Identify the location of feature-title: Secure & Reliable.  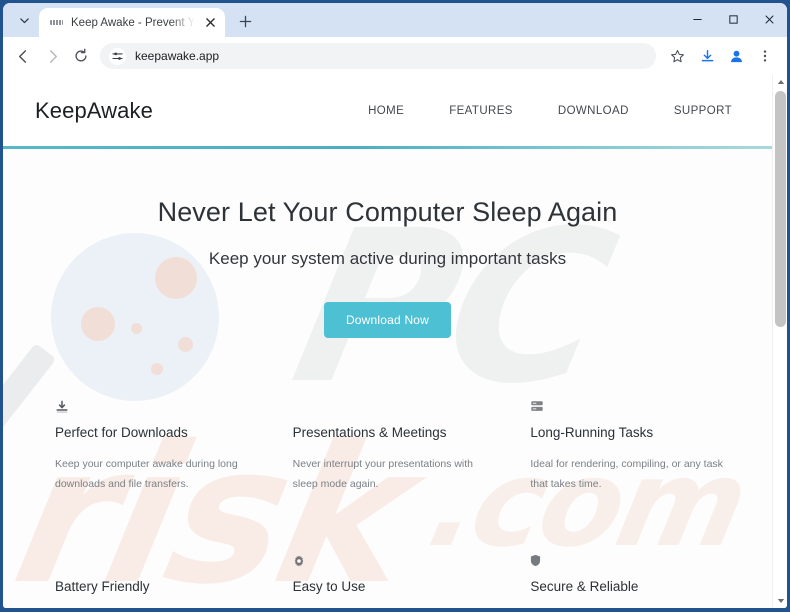
(584, 586).